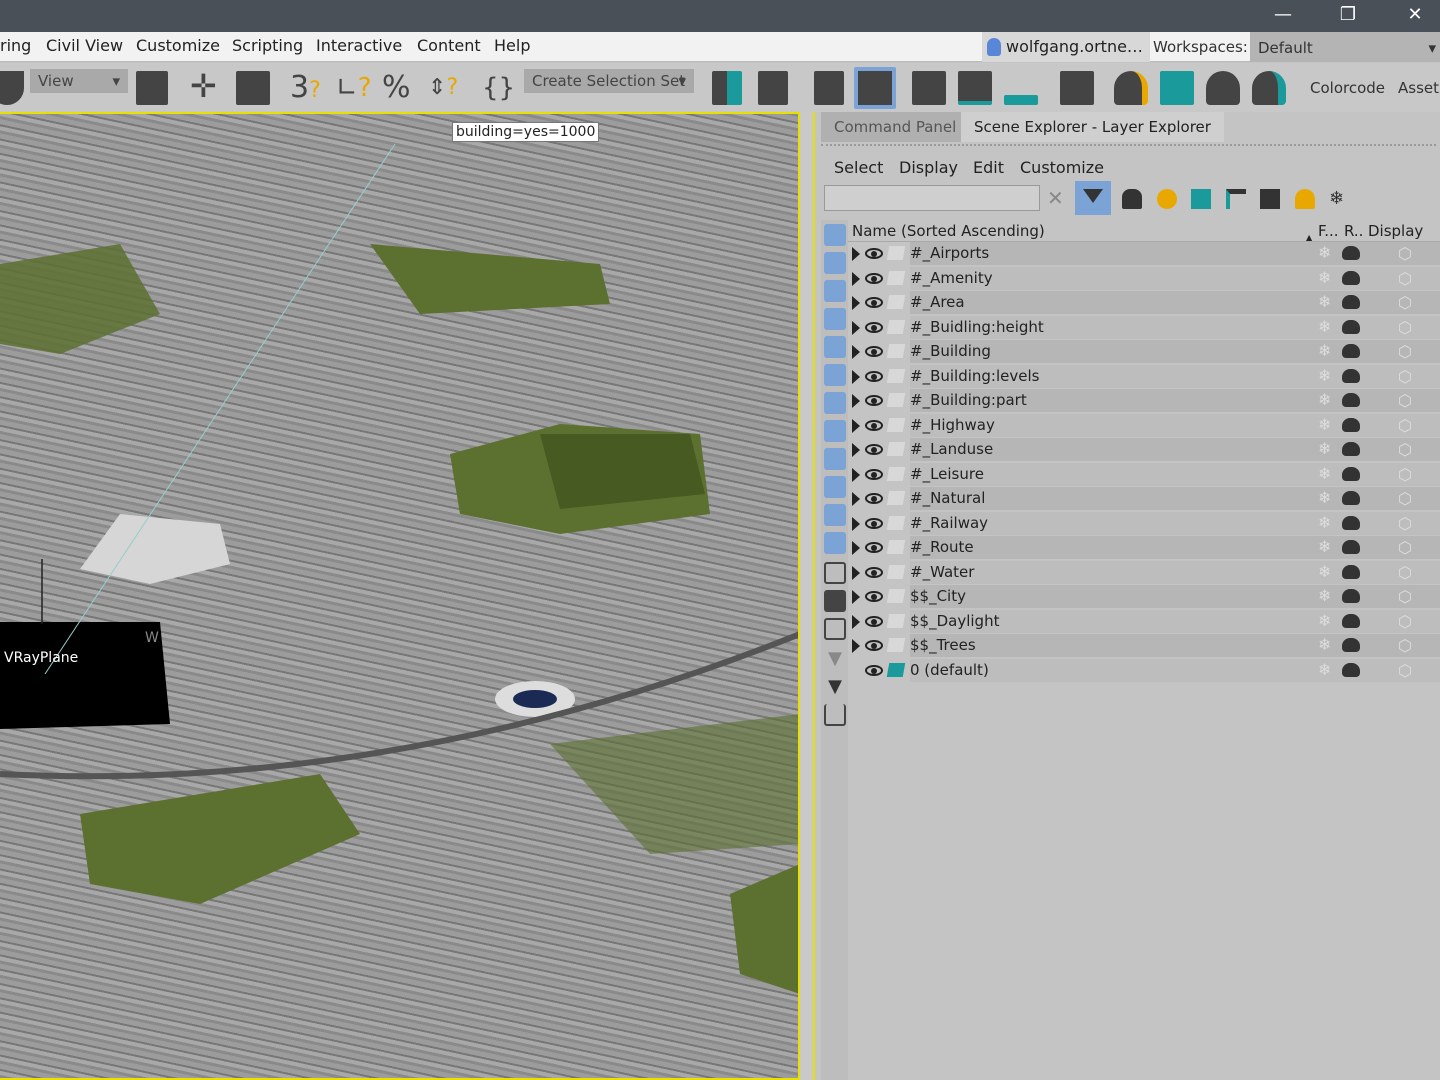 This screenshot has width=1440, height=1080. What do you see at coordinates (835, 487) in the screenshot?
I see `container-filter-icon` at bounding box center [835, 487].